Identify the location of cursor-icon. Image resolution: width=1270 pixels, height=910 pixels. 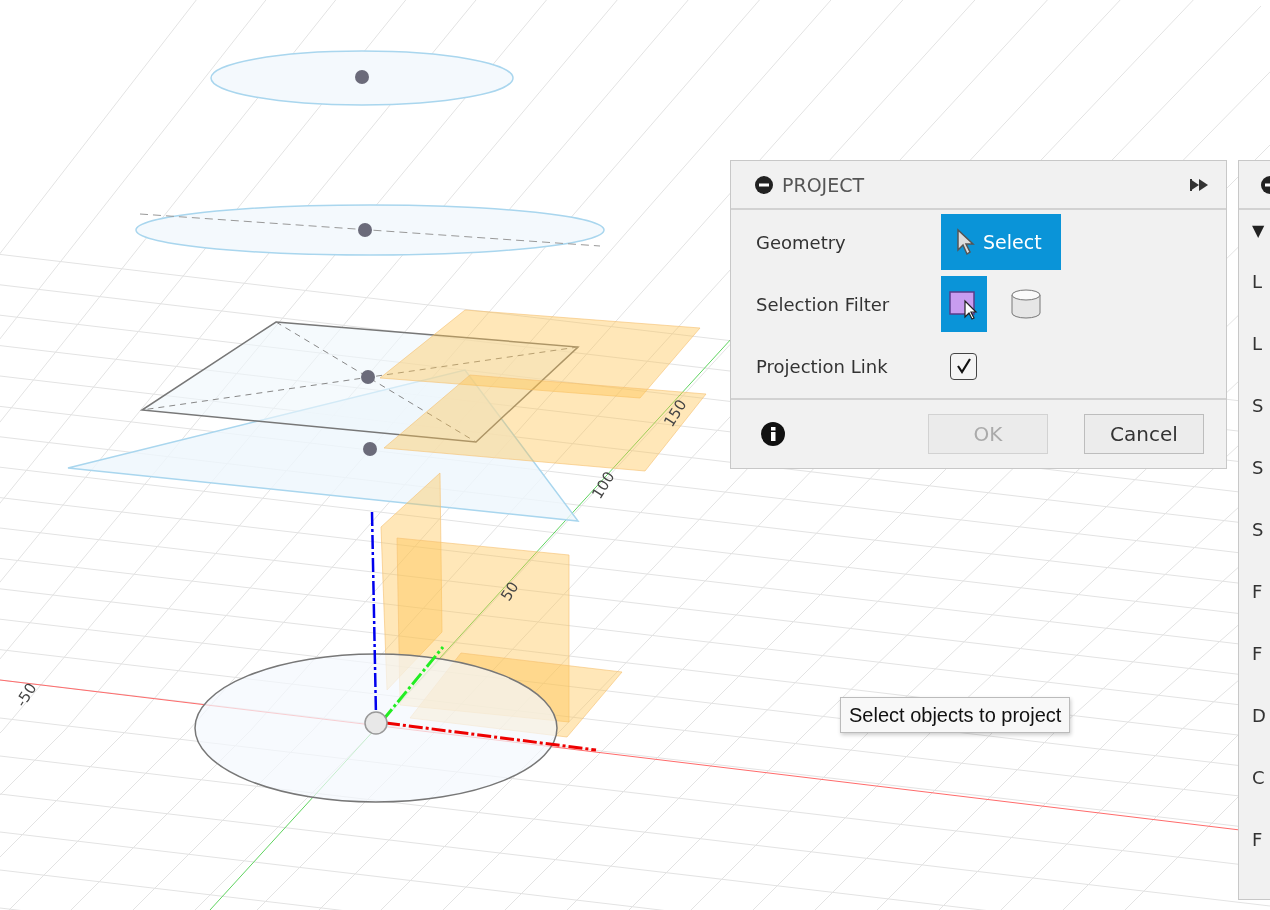
(966, 242).